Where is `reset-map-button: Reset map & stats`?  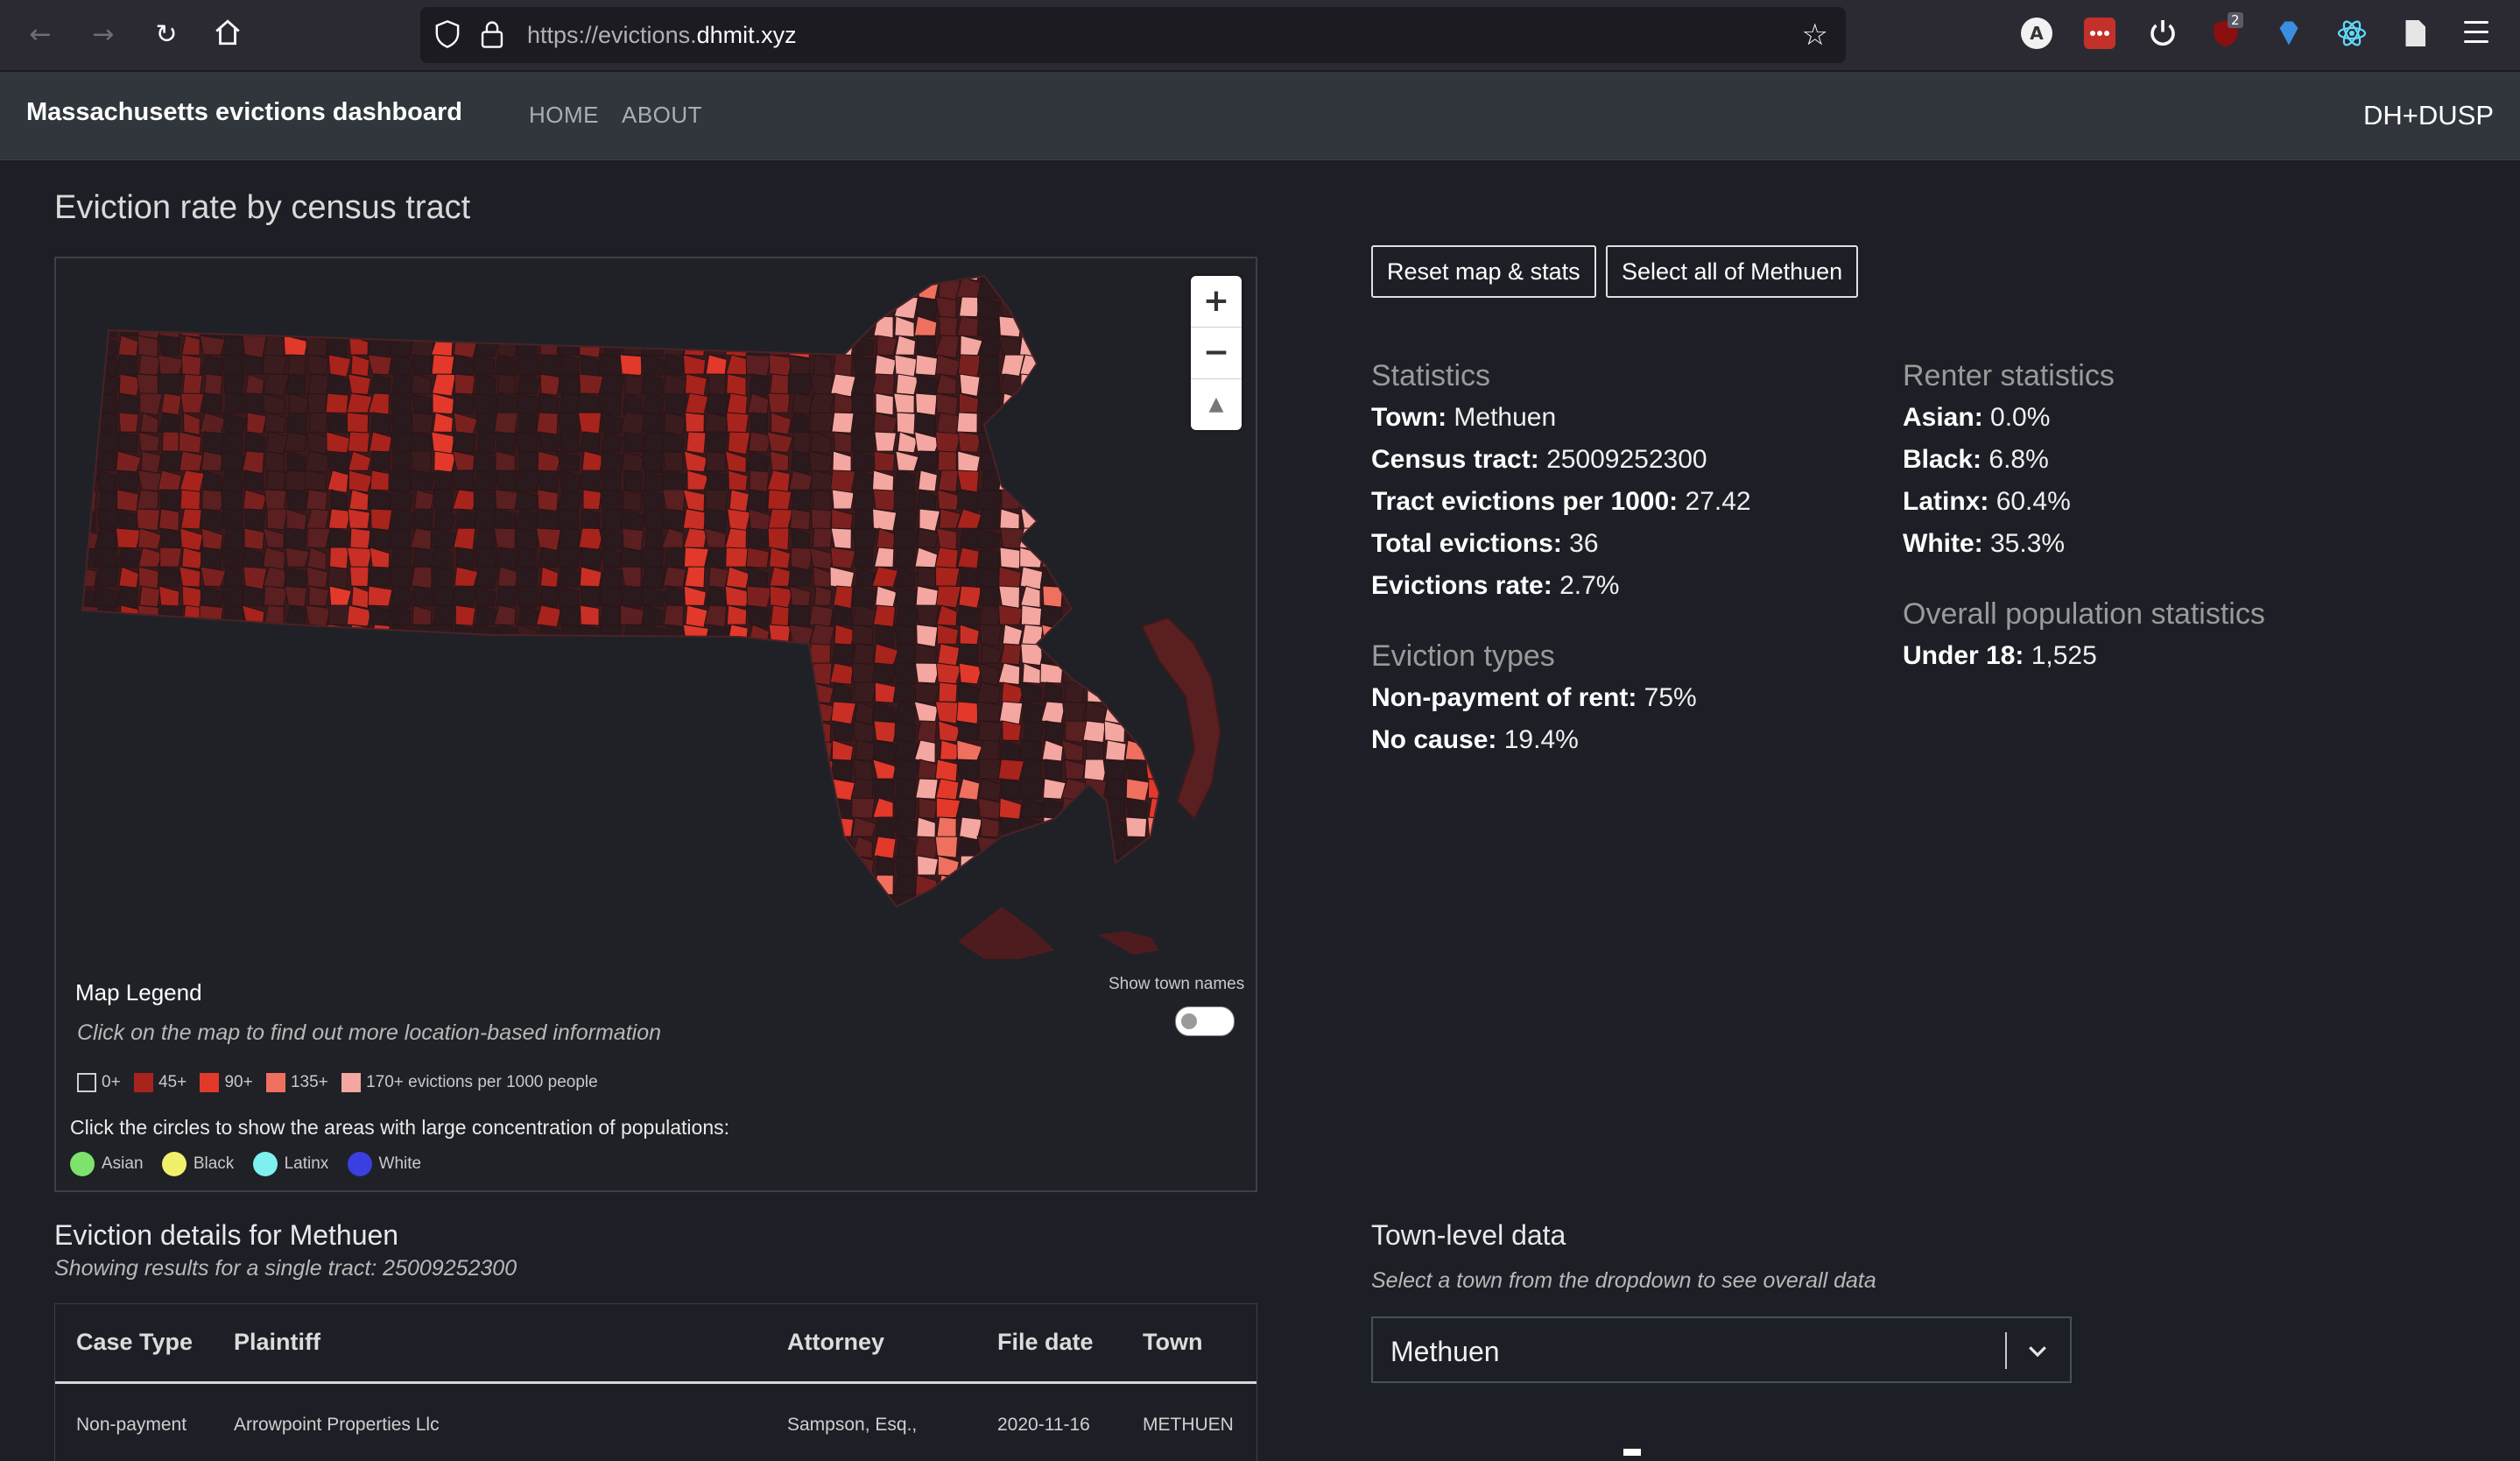
reset-map-button: Reset map & stats is located at coordinates (1483, 271).